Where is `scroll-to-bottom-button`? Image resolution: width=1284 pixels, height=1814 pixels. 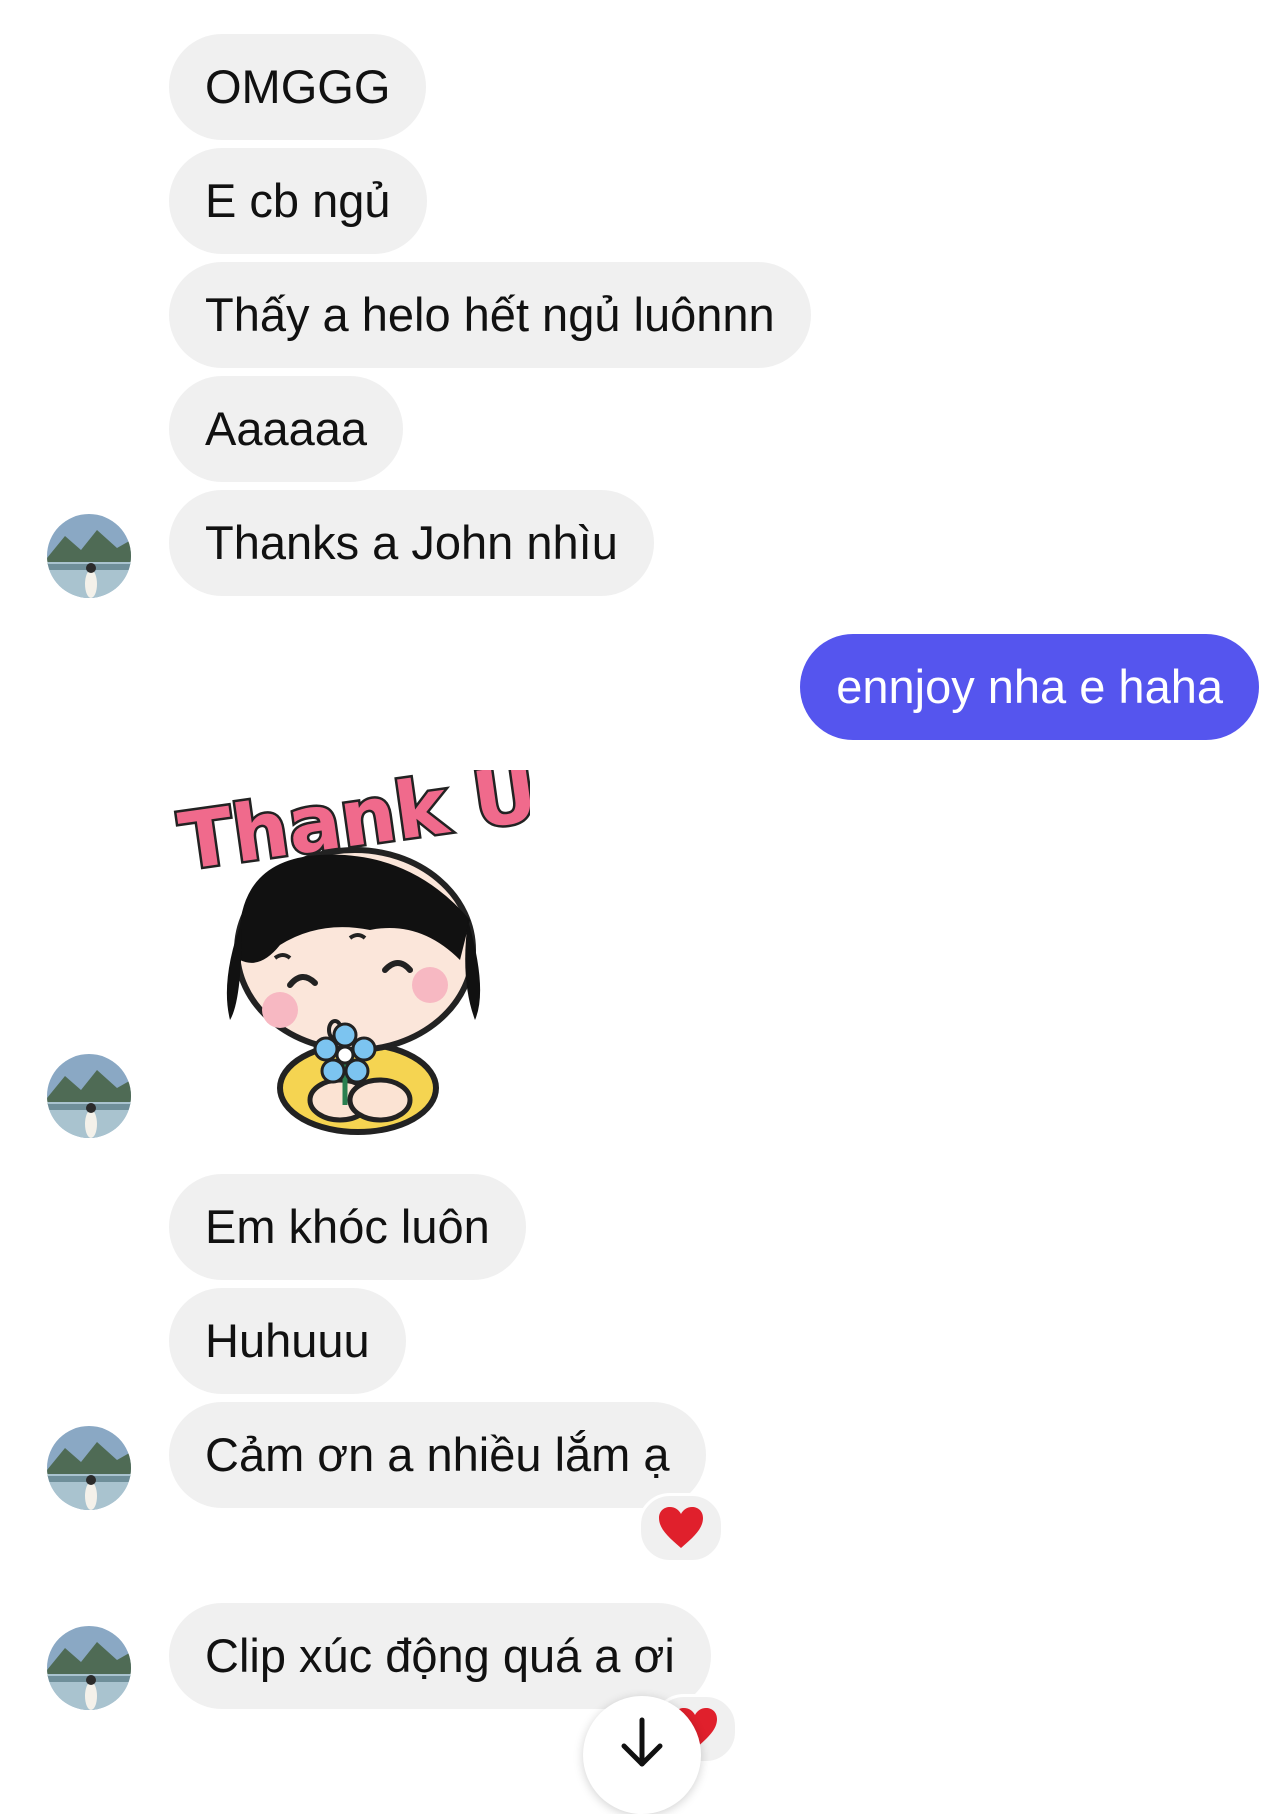
scroll-to-bottom-button is located at coordinates (642, 1755).